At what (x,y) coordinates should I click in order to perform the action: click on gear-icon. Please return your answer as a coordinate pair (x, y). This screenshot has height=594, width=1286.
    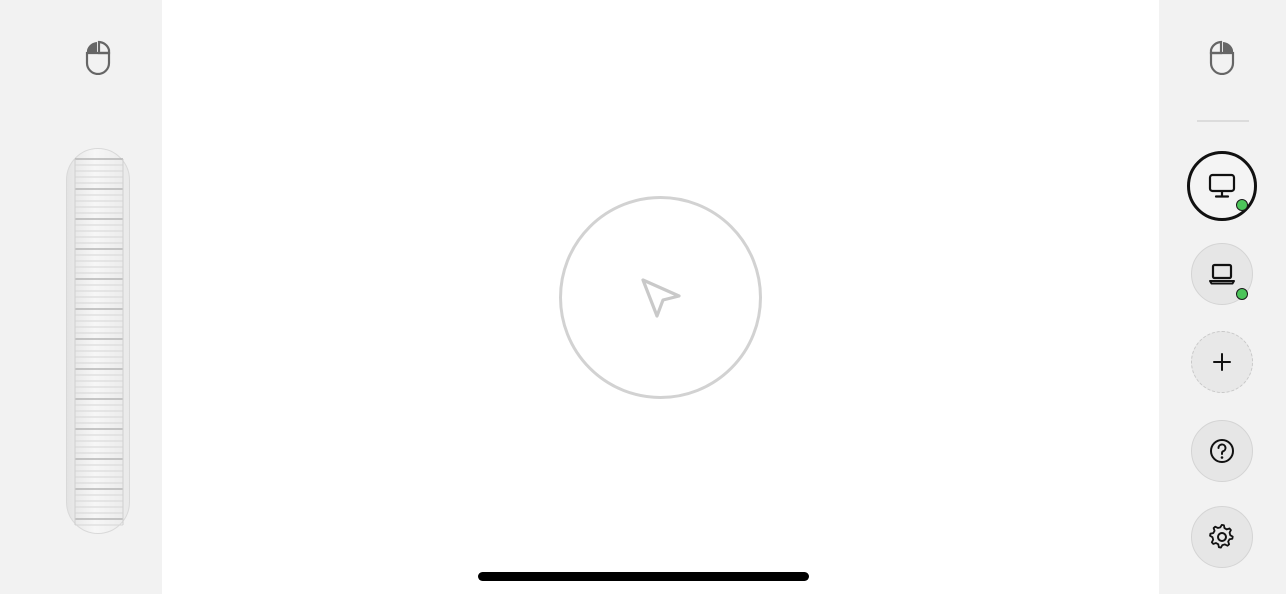
    Looking at the image, I should click on (1221, 536).